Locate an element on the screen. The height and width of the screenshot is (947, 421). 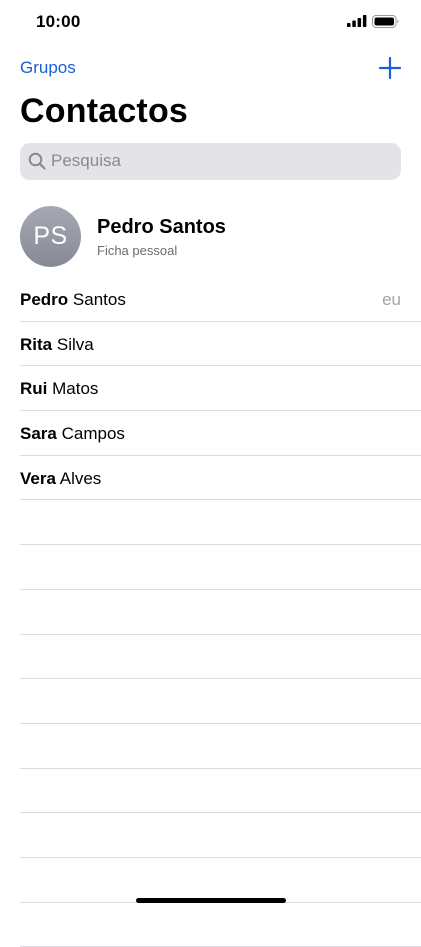
contact-first-name: Vera is located at coordinates (38, 478).